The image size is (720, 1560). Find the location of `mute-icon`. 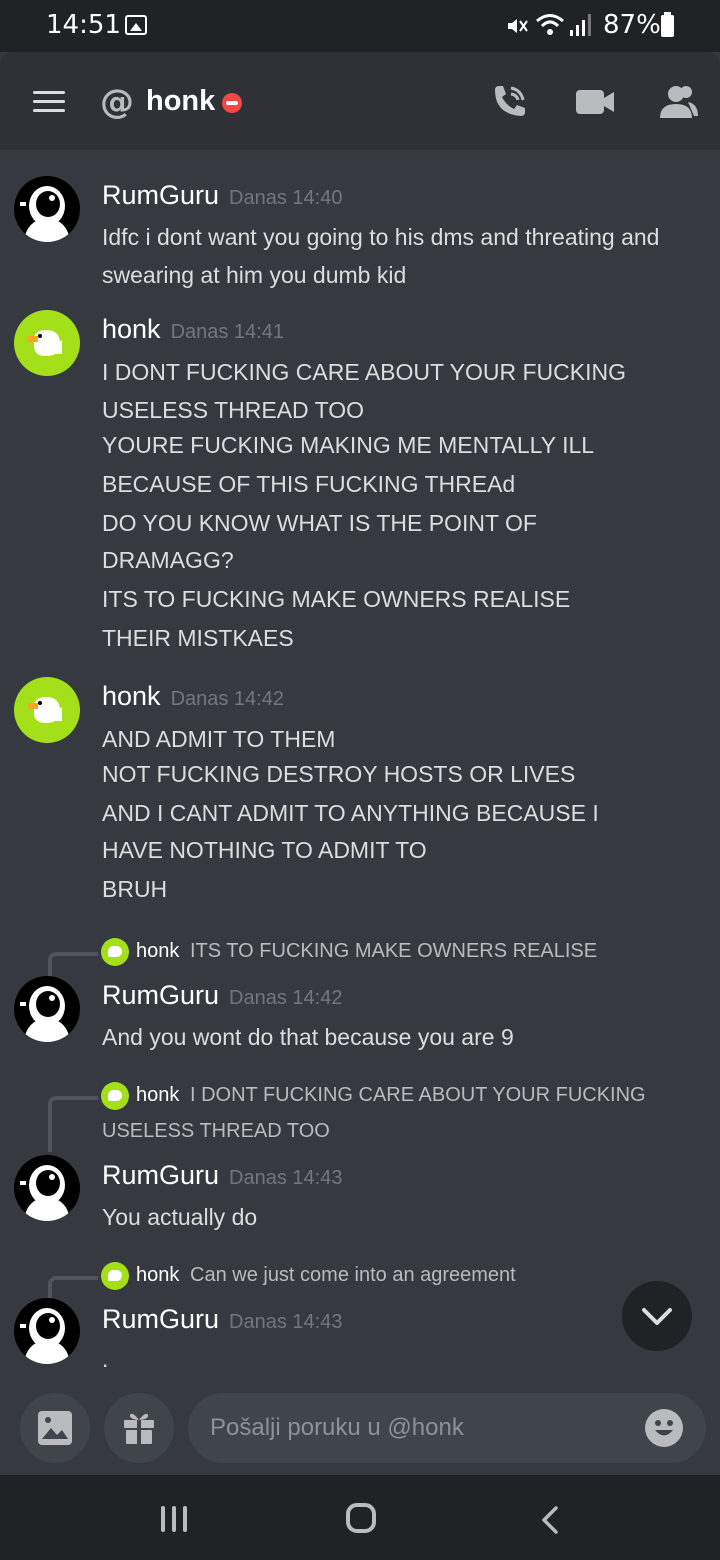

mute-icon is located at coordinates (518, 26).